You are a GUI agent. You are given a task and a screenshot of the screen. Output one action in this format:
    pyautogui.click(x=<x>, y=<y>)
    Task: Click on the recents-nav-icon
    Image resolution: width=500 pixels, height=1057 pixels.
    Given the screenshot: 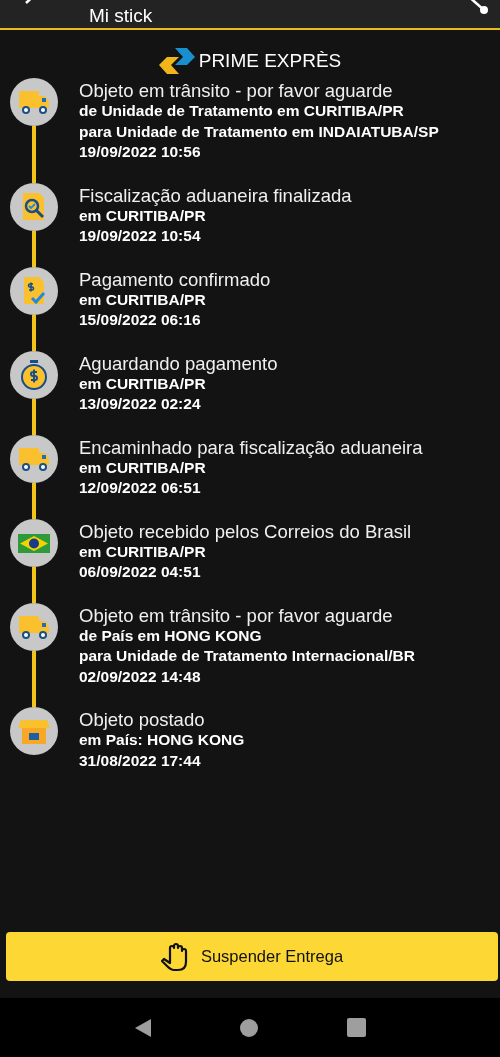 What is the action you would take?
    pyautogui.click(x=356, y=1027)
    